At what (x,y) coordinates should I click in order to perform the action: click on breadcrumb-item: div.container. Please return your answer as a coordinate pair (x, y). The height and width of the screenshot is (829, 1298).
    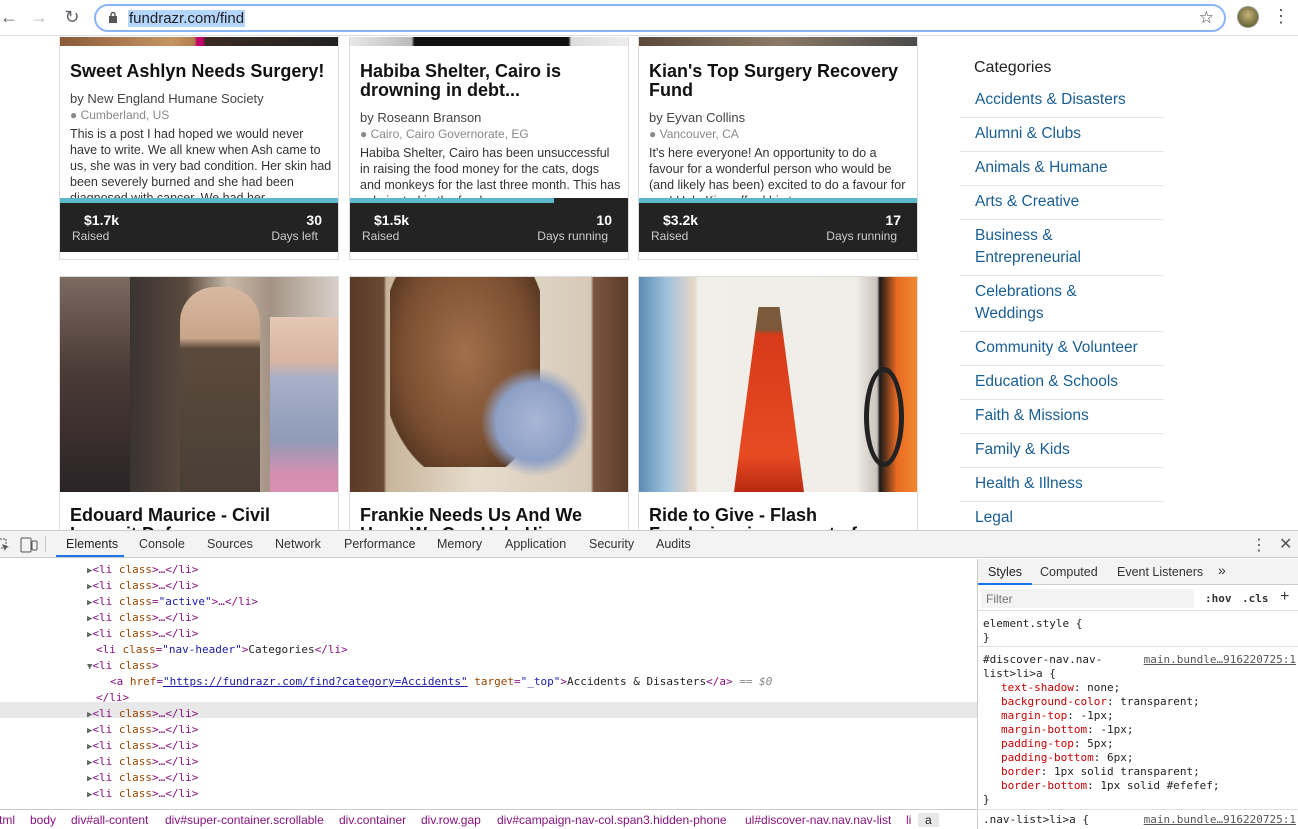
    Looking at the image, I should click on (372, 820).